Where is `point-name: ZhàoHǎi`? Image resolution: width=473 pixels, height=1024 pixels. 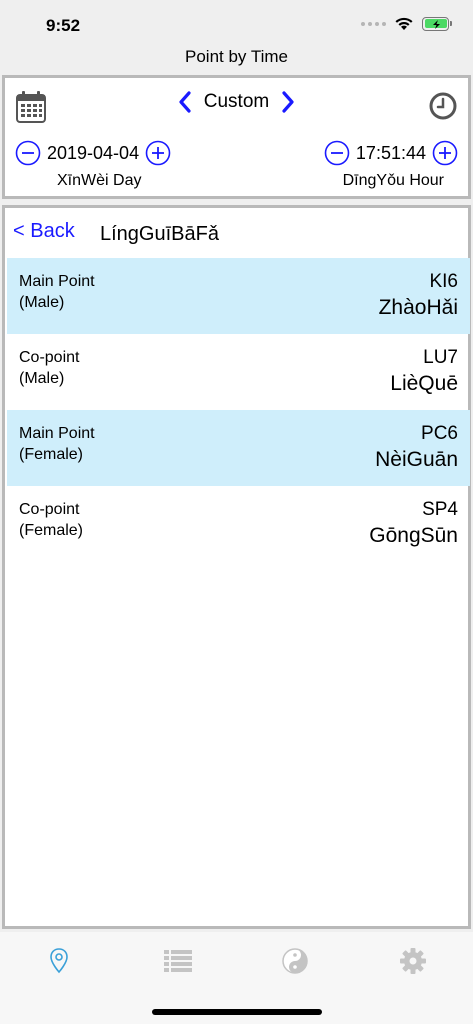 point-name: ZhàoHǎi is located at coordinates (418, 307).